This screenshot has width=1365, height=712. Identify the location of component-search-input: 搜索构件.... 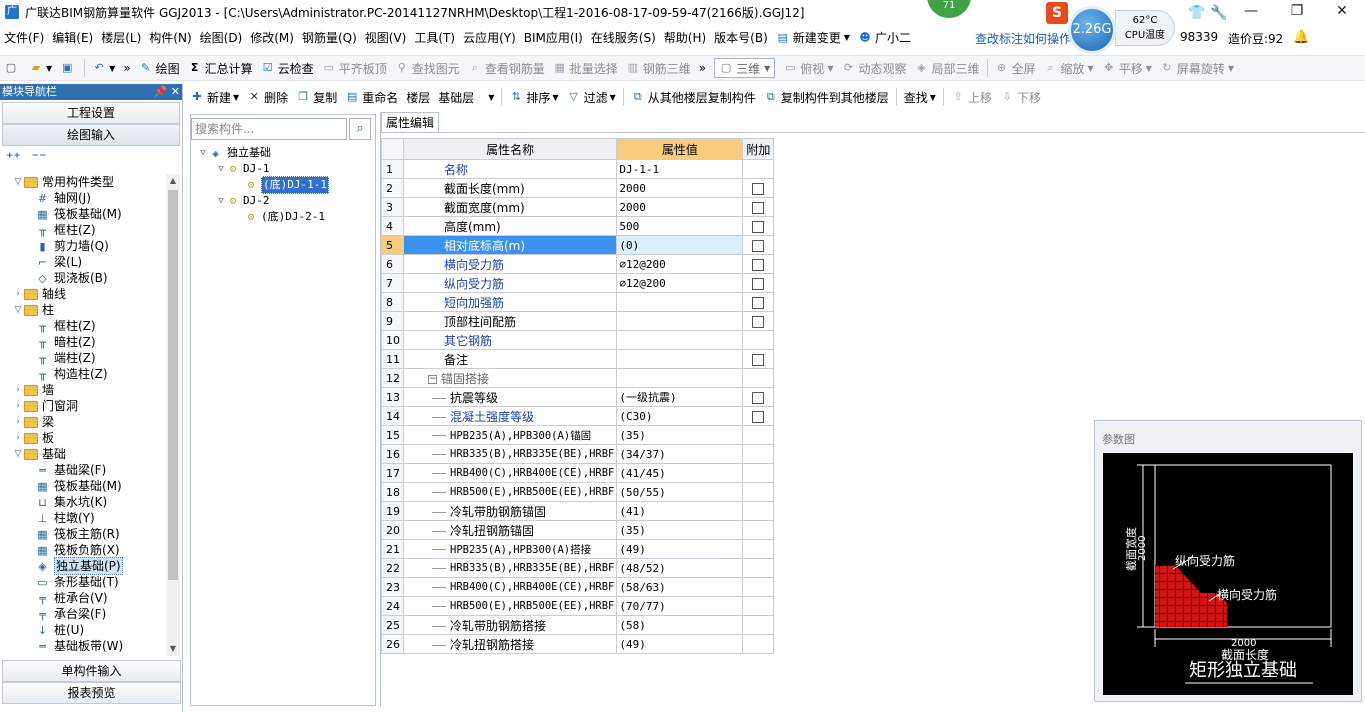
(269, 129).